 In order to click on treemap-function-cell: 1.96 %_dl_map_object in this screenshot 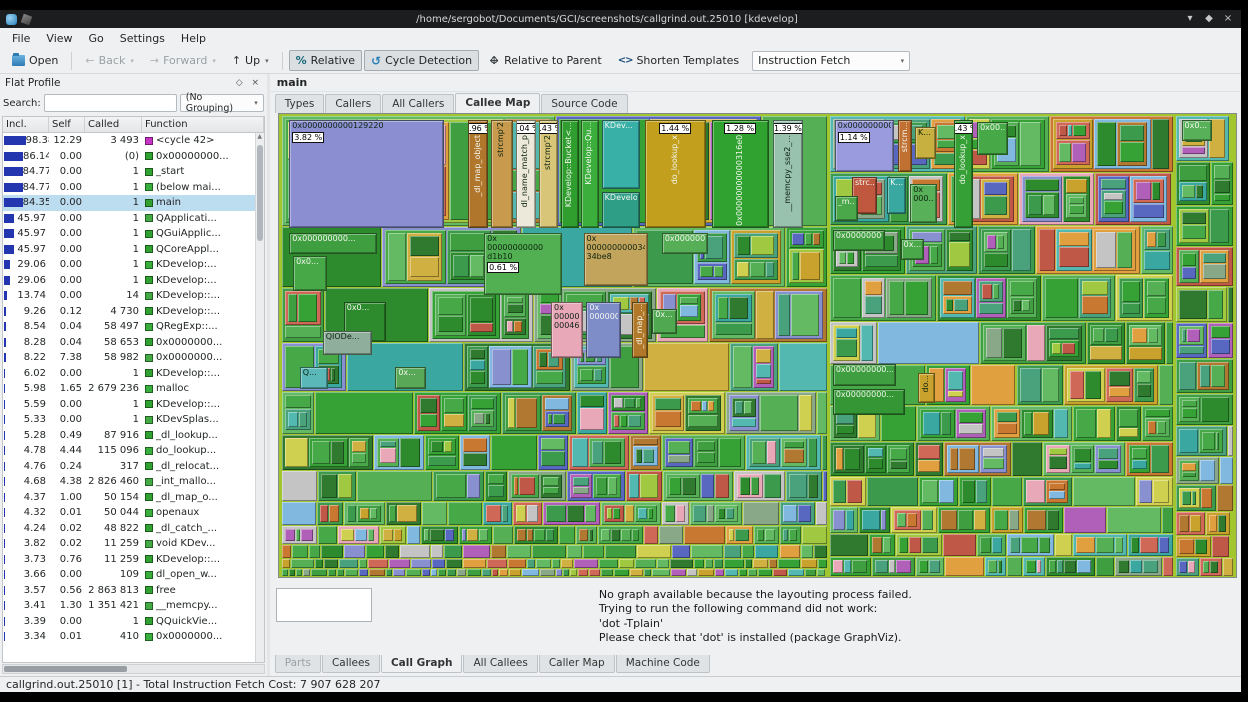, I will do `click(477, 174)`.